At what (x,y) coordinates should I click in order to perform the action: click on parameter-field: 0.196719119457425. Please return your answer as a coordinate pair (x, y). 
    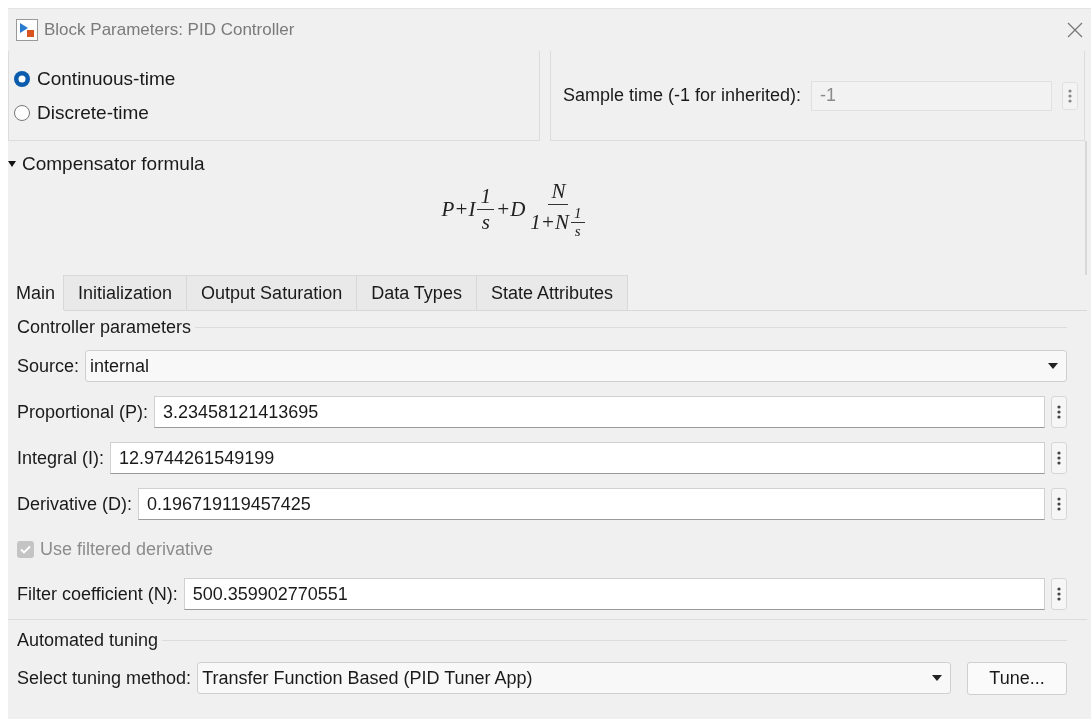
    Looking at the image, I should click on (591, 504).